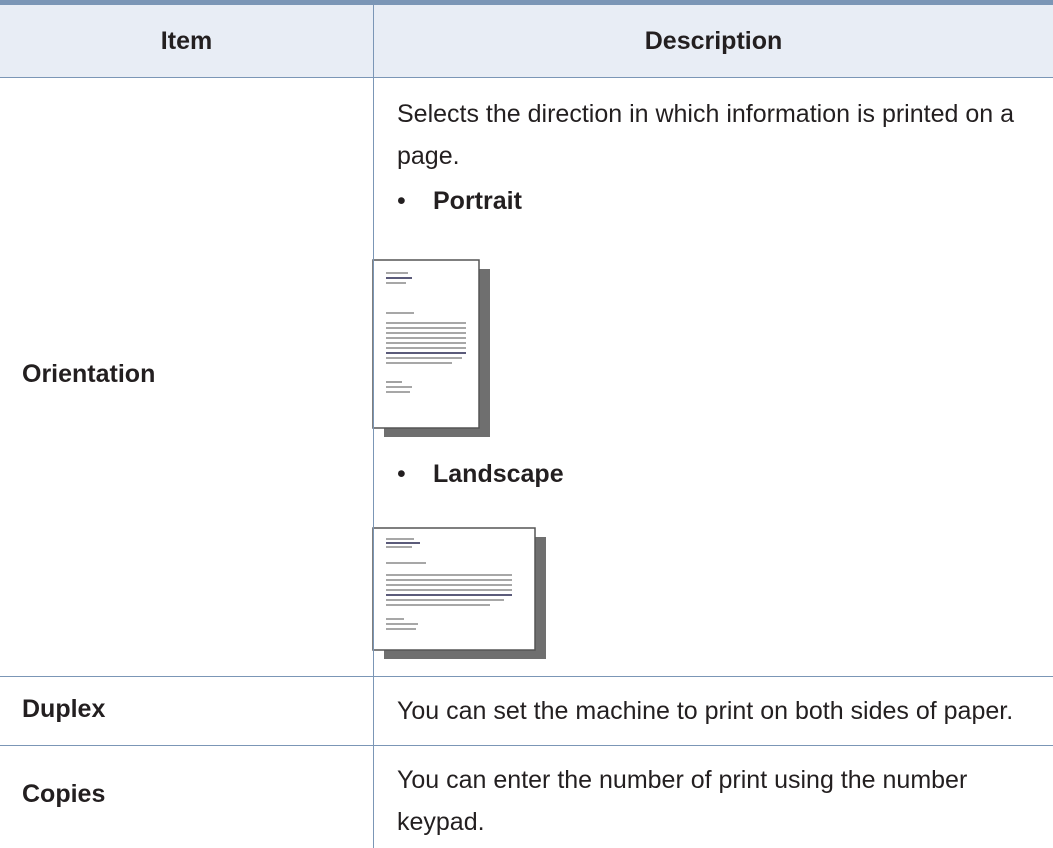 This screenshot has width=1053, height=848. I want to click on option-landscape-label: Landscape, so click(498, 474).